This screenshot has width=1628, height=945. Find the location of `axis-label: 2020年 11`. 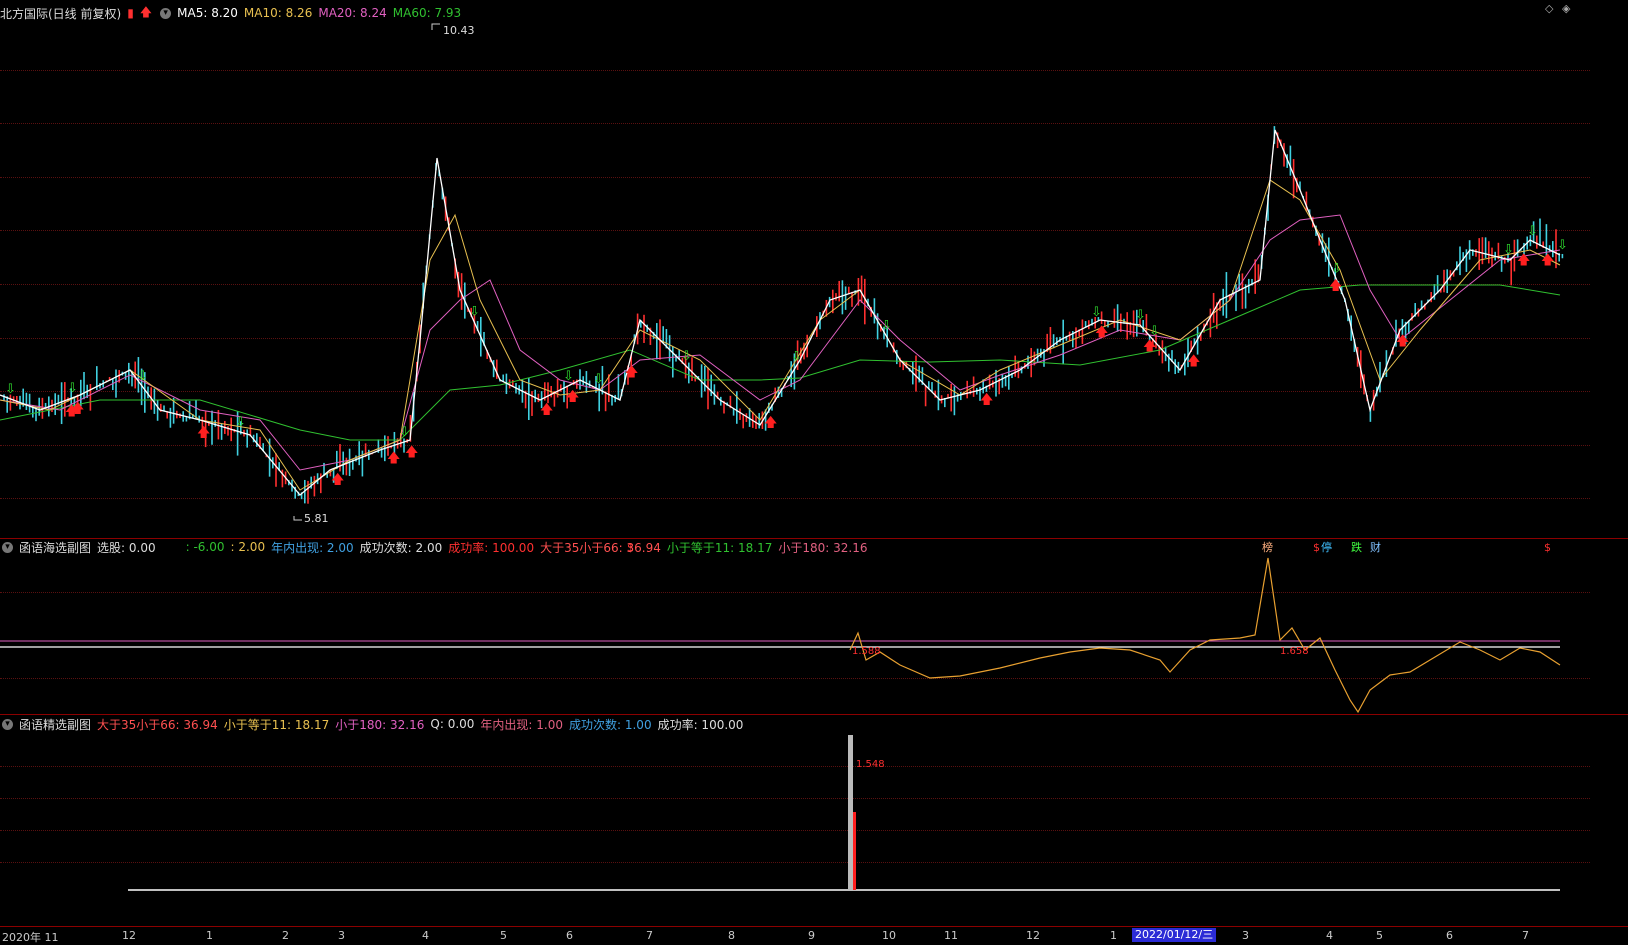

axis-label: 2020年 11 is located at coordinates (30, 937).